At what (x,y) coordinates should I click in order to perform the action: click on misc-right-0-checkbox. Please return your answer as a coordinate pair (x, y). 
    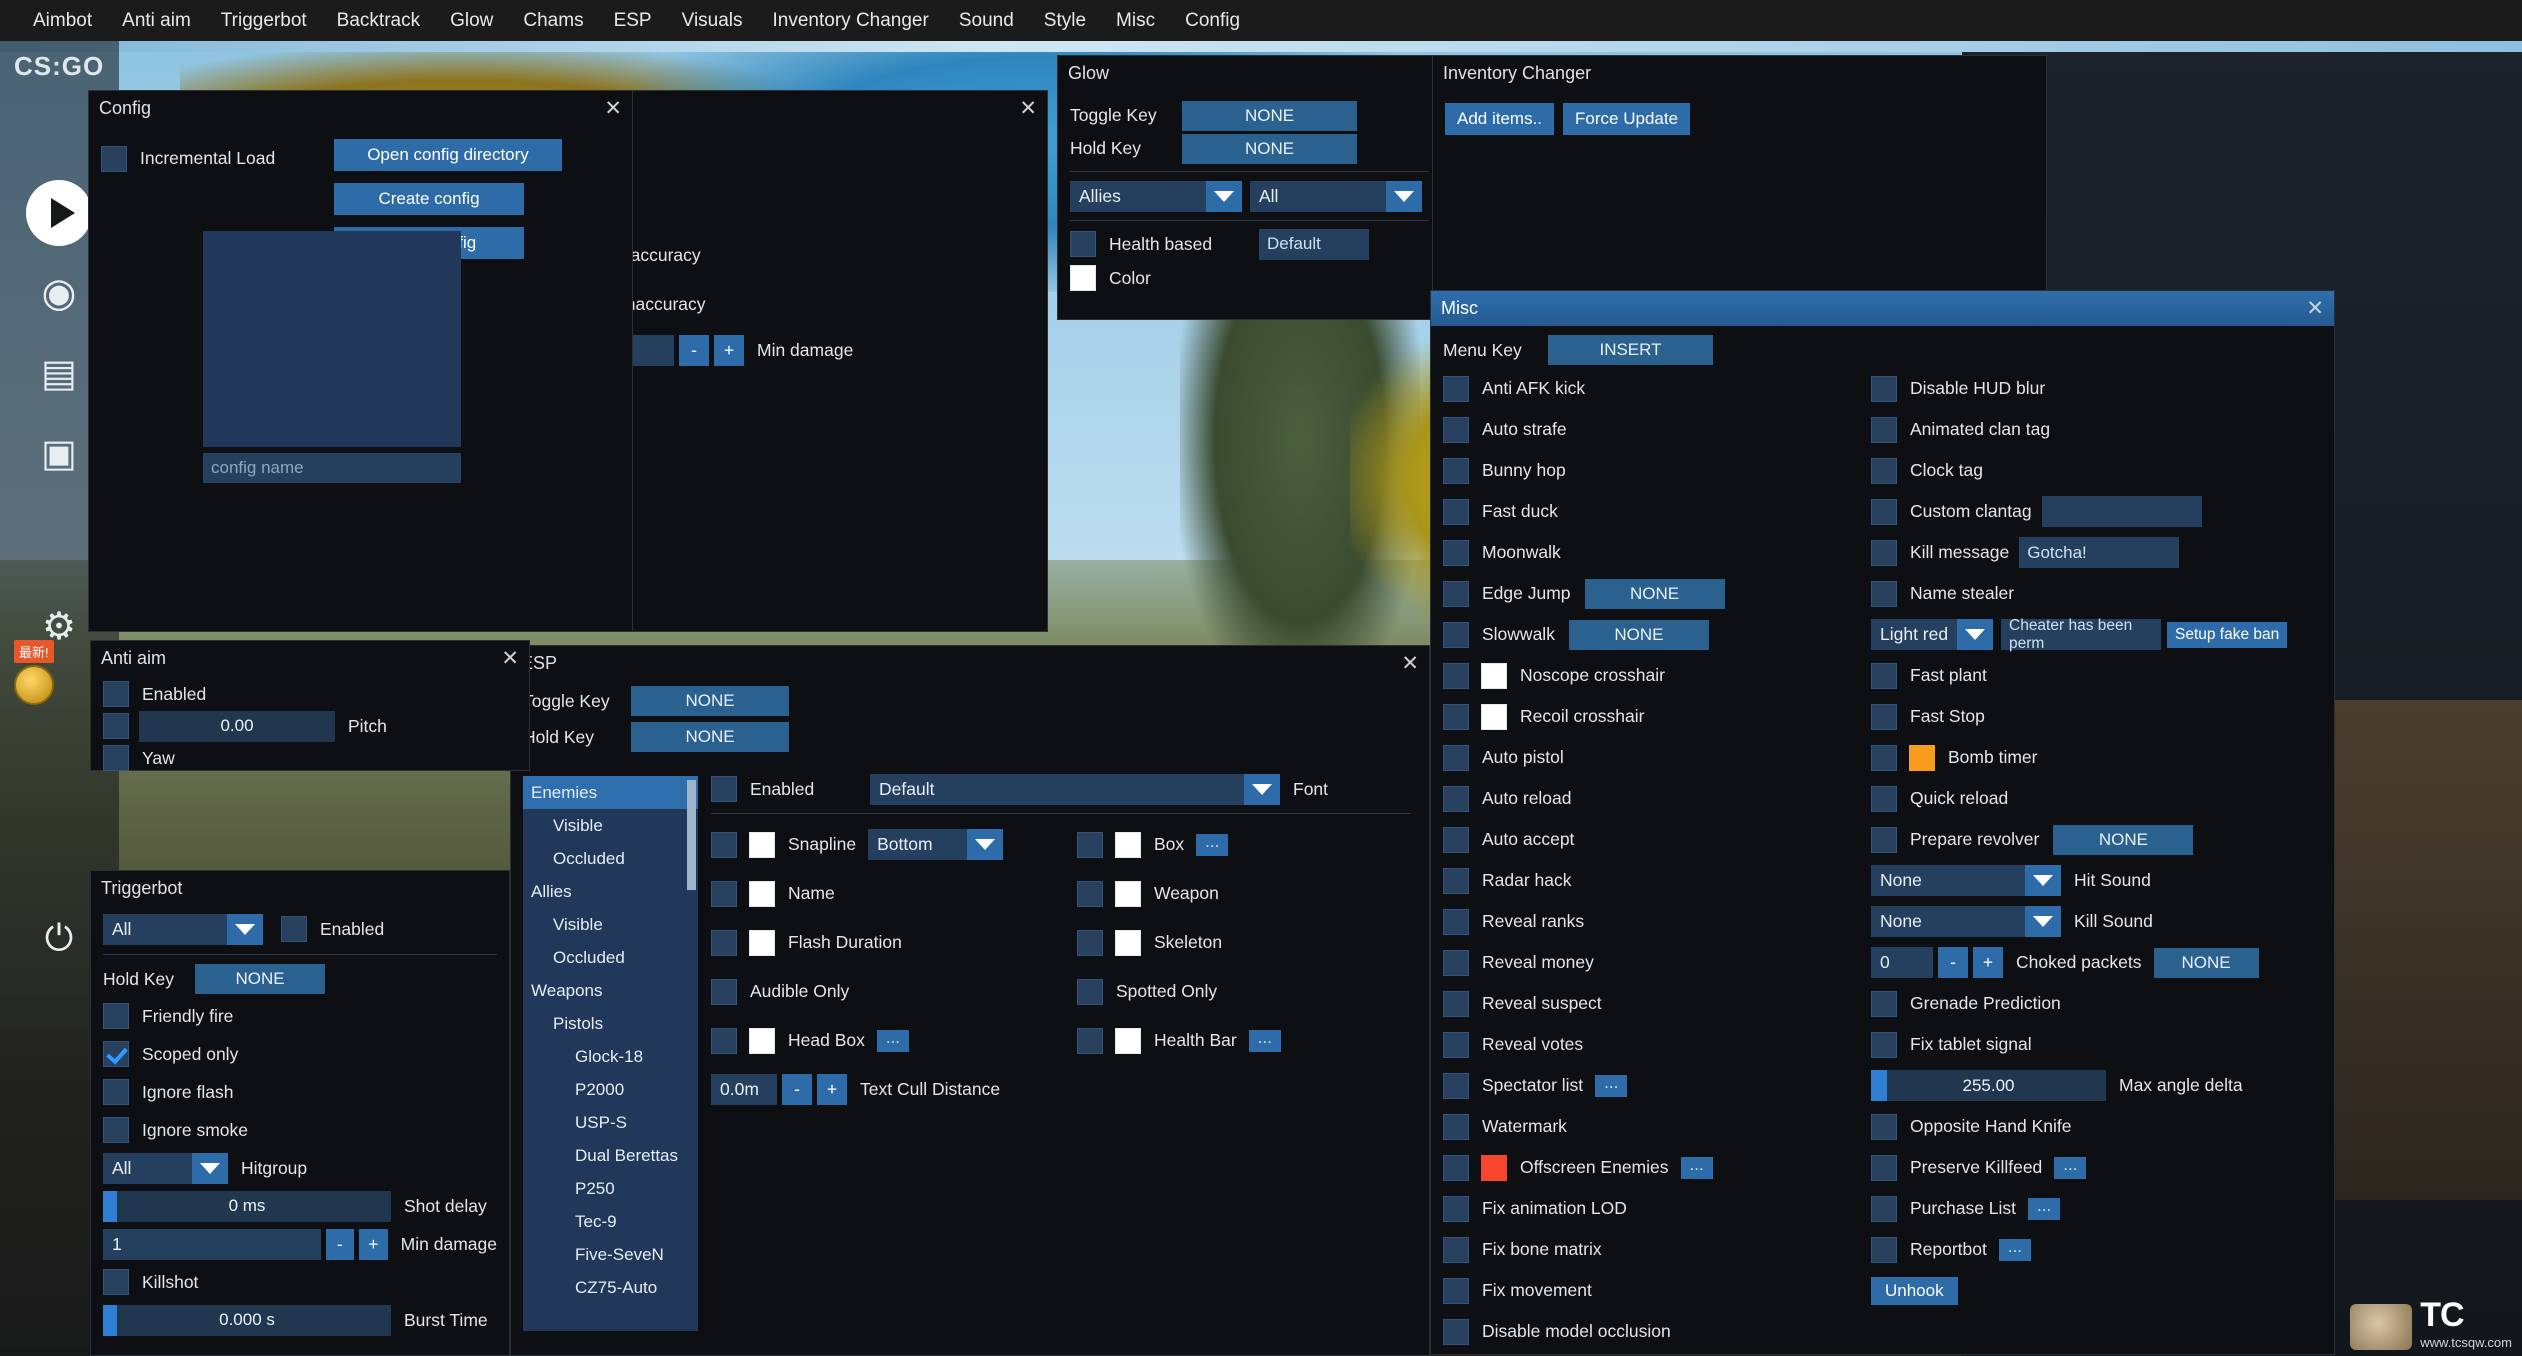
    Looking at the image, I should click on (1884, 388).